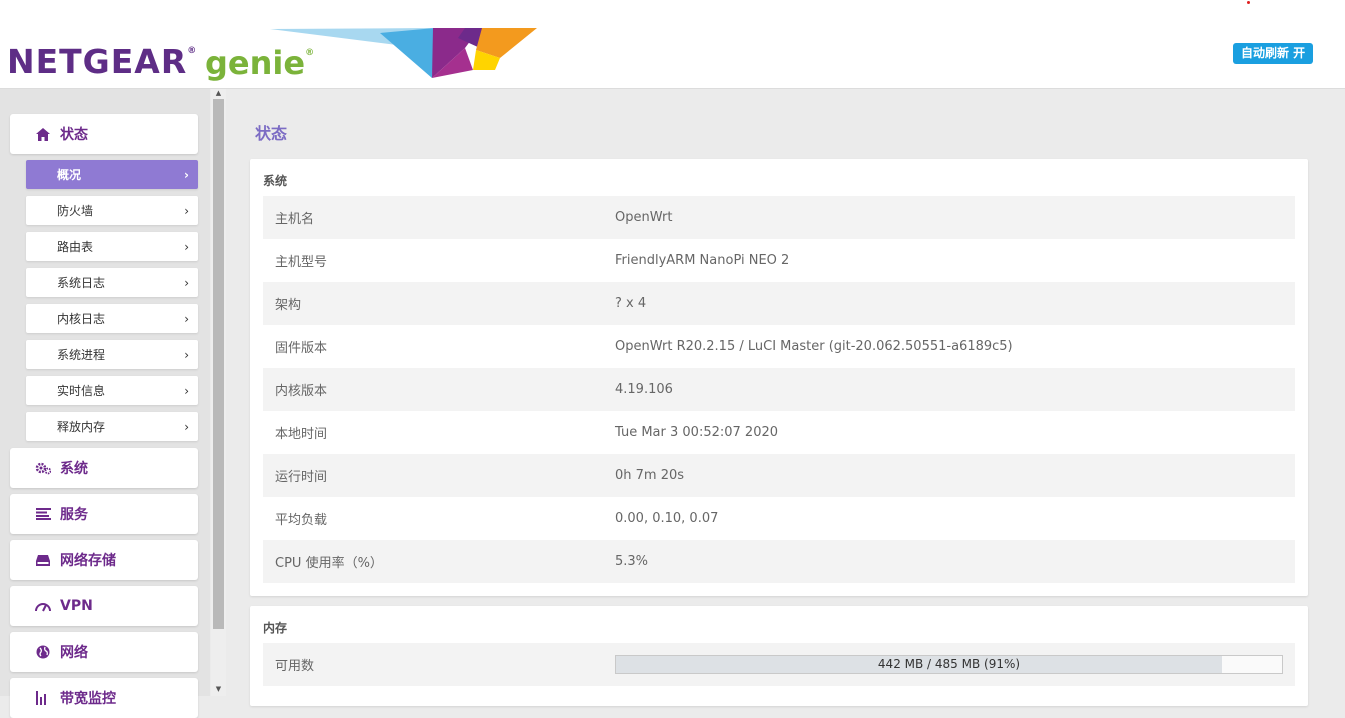 This screenshot has width=1345, height=718. Describe the element at coordinates (81, 427) in the screenshot. I see `sidebar-item-label: 释放内存` at that location.